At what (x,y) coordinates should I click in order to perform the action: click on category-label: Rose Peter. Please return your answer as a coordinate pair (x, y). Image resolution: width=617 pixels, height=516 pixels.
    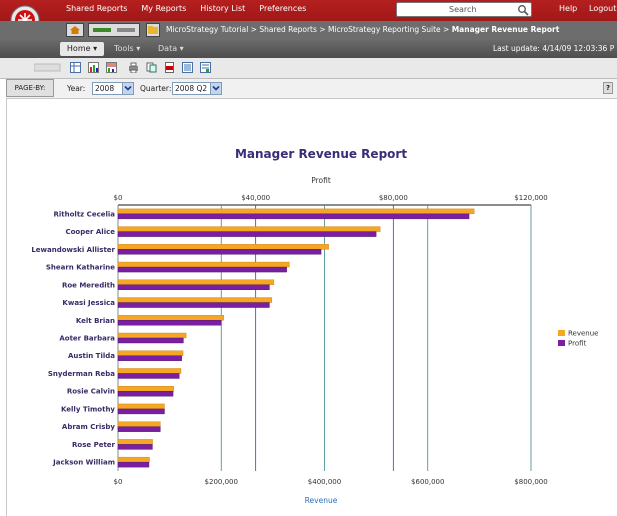
    Looking at the image, I should click on (94, 445).